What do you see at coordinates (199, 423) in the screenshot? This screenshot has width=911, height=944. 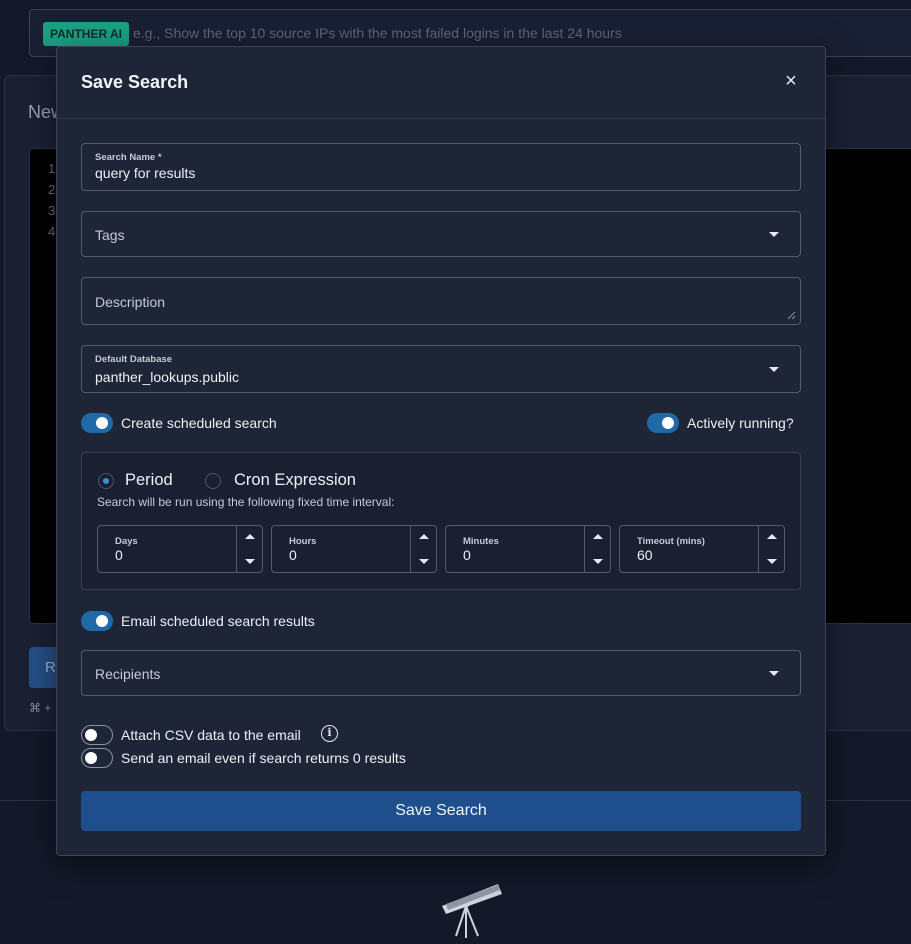 I see `create-scheduled-label: Create scheduled search` at bounding box center [199, 423].